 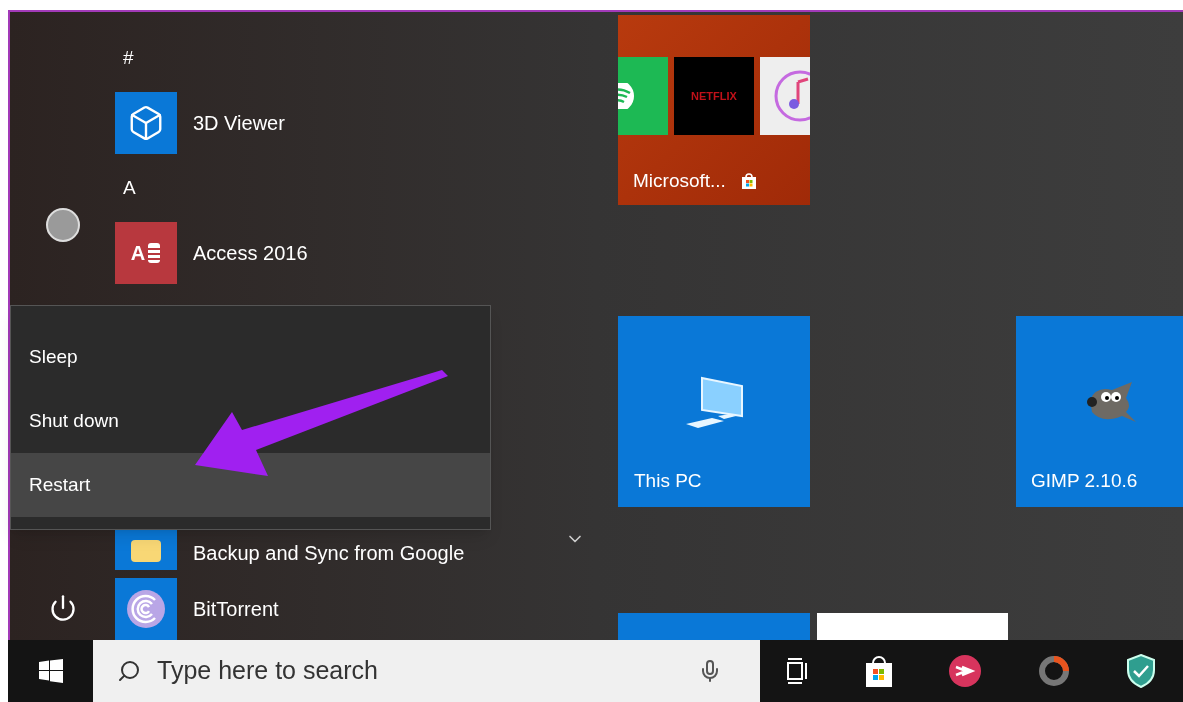 I want to click on group-header: #, so click(x=128, y=58).